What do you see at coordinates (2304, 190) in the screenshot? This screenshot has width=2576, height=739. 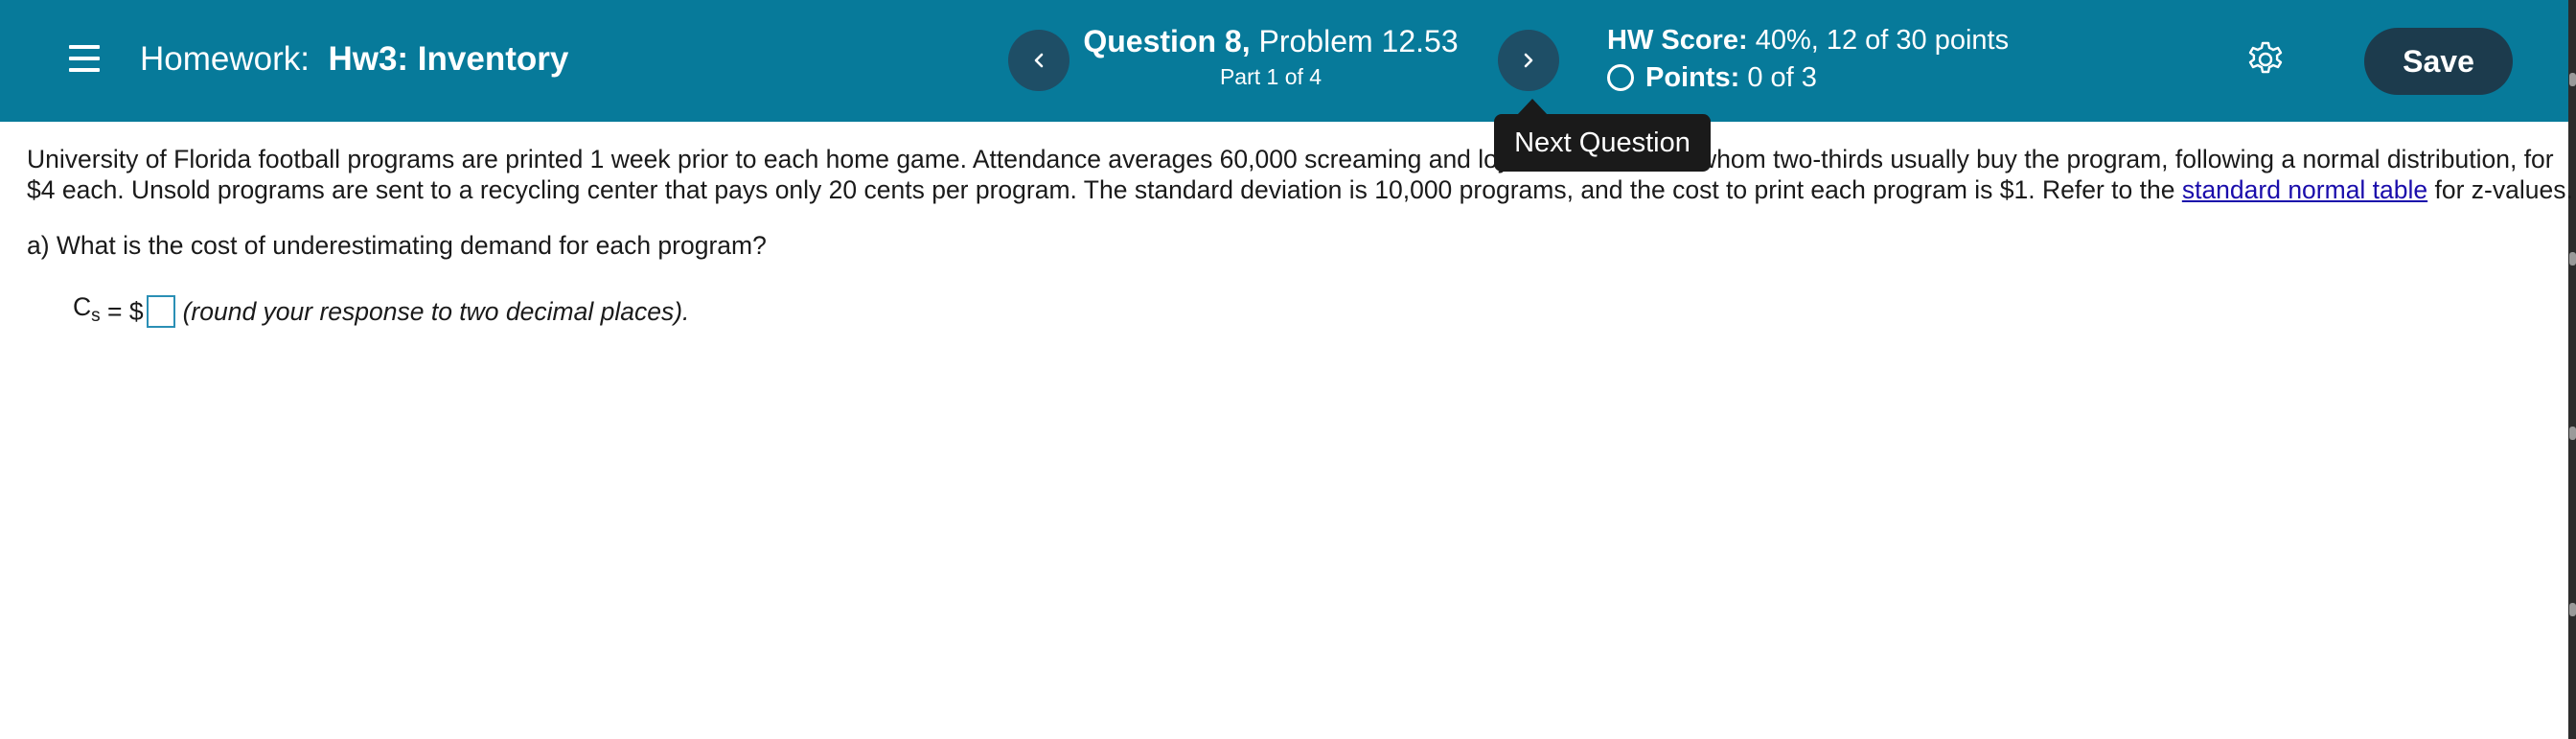 I see `standard-normal-table-link: standard normal table` at bounding box center [2304, 190].